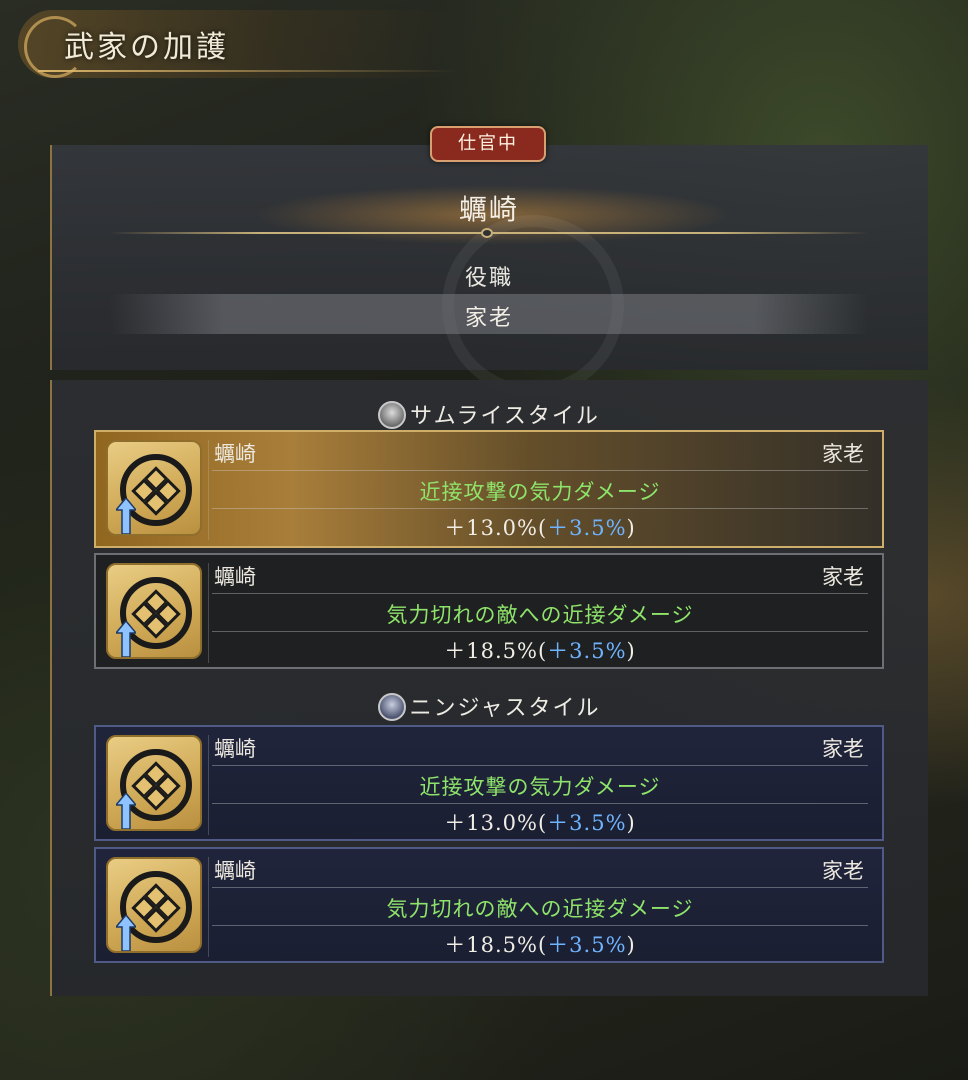  I want to click on section-title-samurai: サムライスタイル, so click(489, 414).